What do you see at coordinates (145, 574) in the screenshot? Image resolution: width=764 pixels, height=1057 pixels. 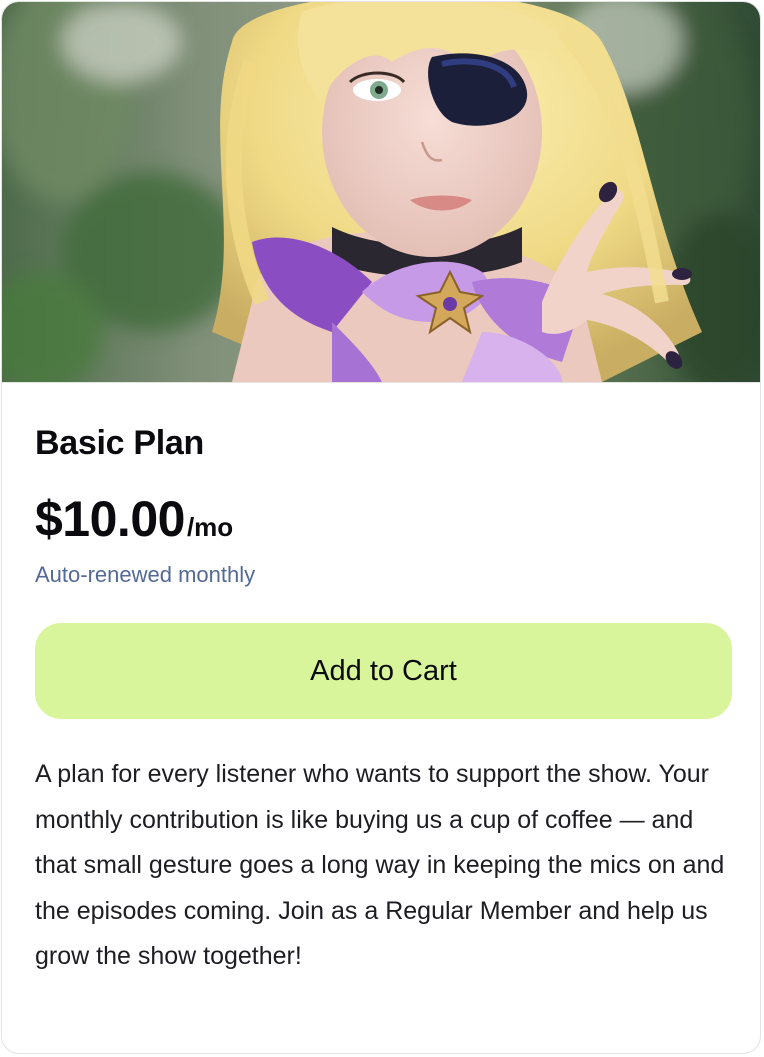 I see `renewal-note: Auto-renewed monthly` at bounding box center [145, 574].